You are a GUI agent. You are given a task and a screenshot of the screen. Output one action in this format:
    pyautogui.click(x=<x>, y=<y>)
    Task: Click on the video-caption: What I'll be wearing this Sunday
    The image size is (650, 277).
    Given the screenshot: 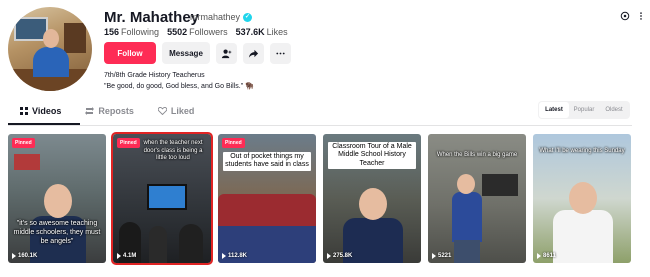 What is the action you would take?
    pyautogui.click(x=582, y=151)
    